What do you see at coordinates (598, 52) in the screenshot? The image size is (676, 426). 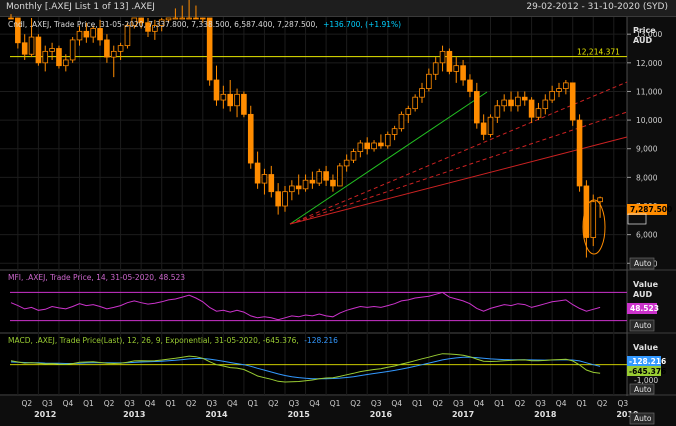 I see `hline-value-label: 12,214.371` at bounding box center [598, 52].